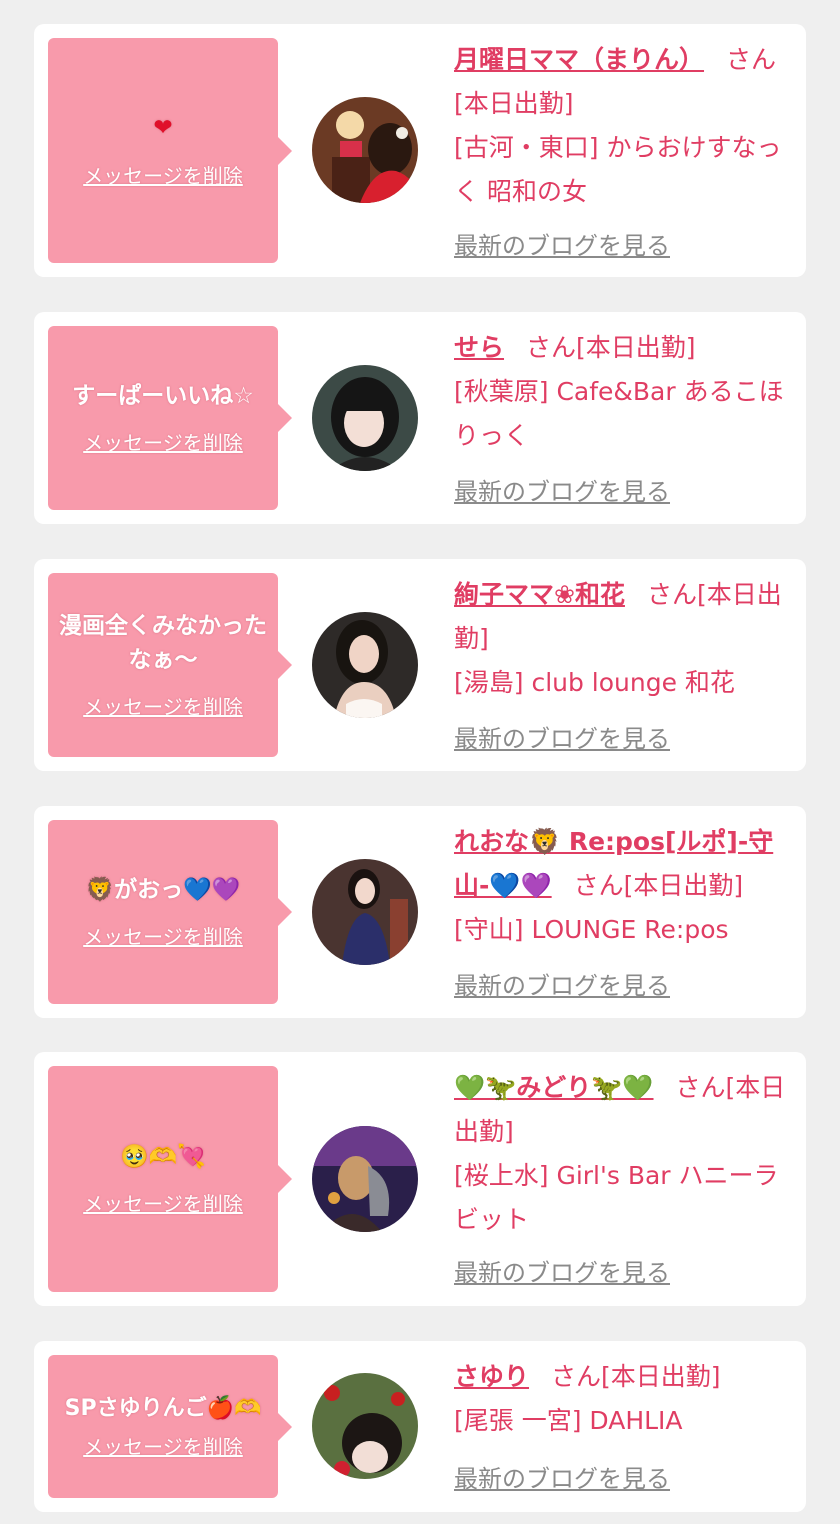 The image size is (840, 1524). What do you see at coordinates (479, 347) in the screenshot?
I see `user-name-link: せら` at bounding box center [479, 347].